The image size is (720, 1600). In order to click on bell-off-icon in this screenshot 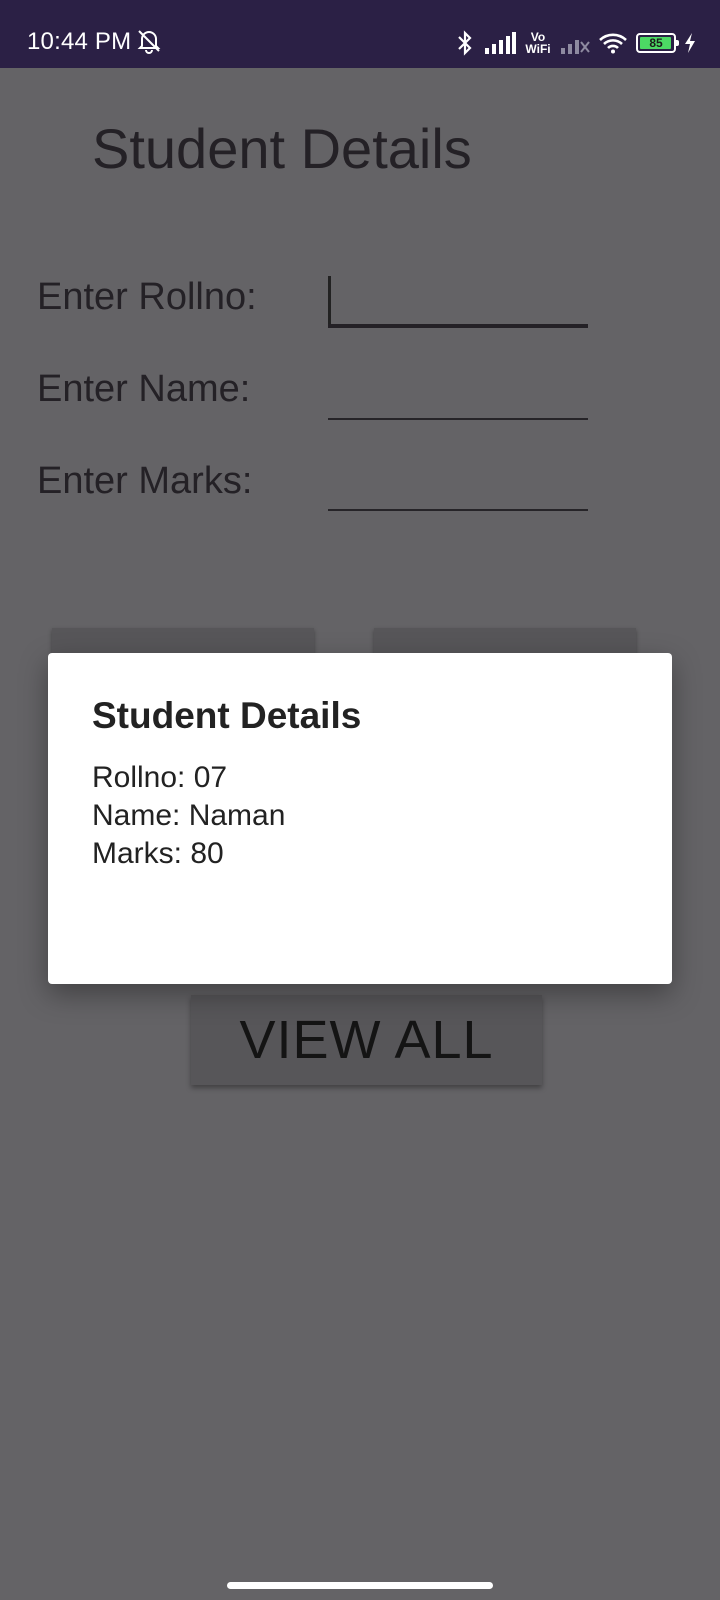, I will do `click(149, 41)`.